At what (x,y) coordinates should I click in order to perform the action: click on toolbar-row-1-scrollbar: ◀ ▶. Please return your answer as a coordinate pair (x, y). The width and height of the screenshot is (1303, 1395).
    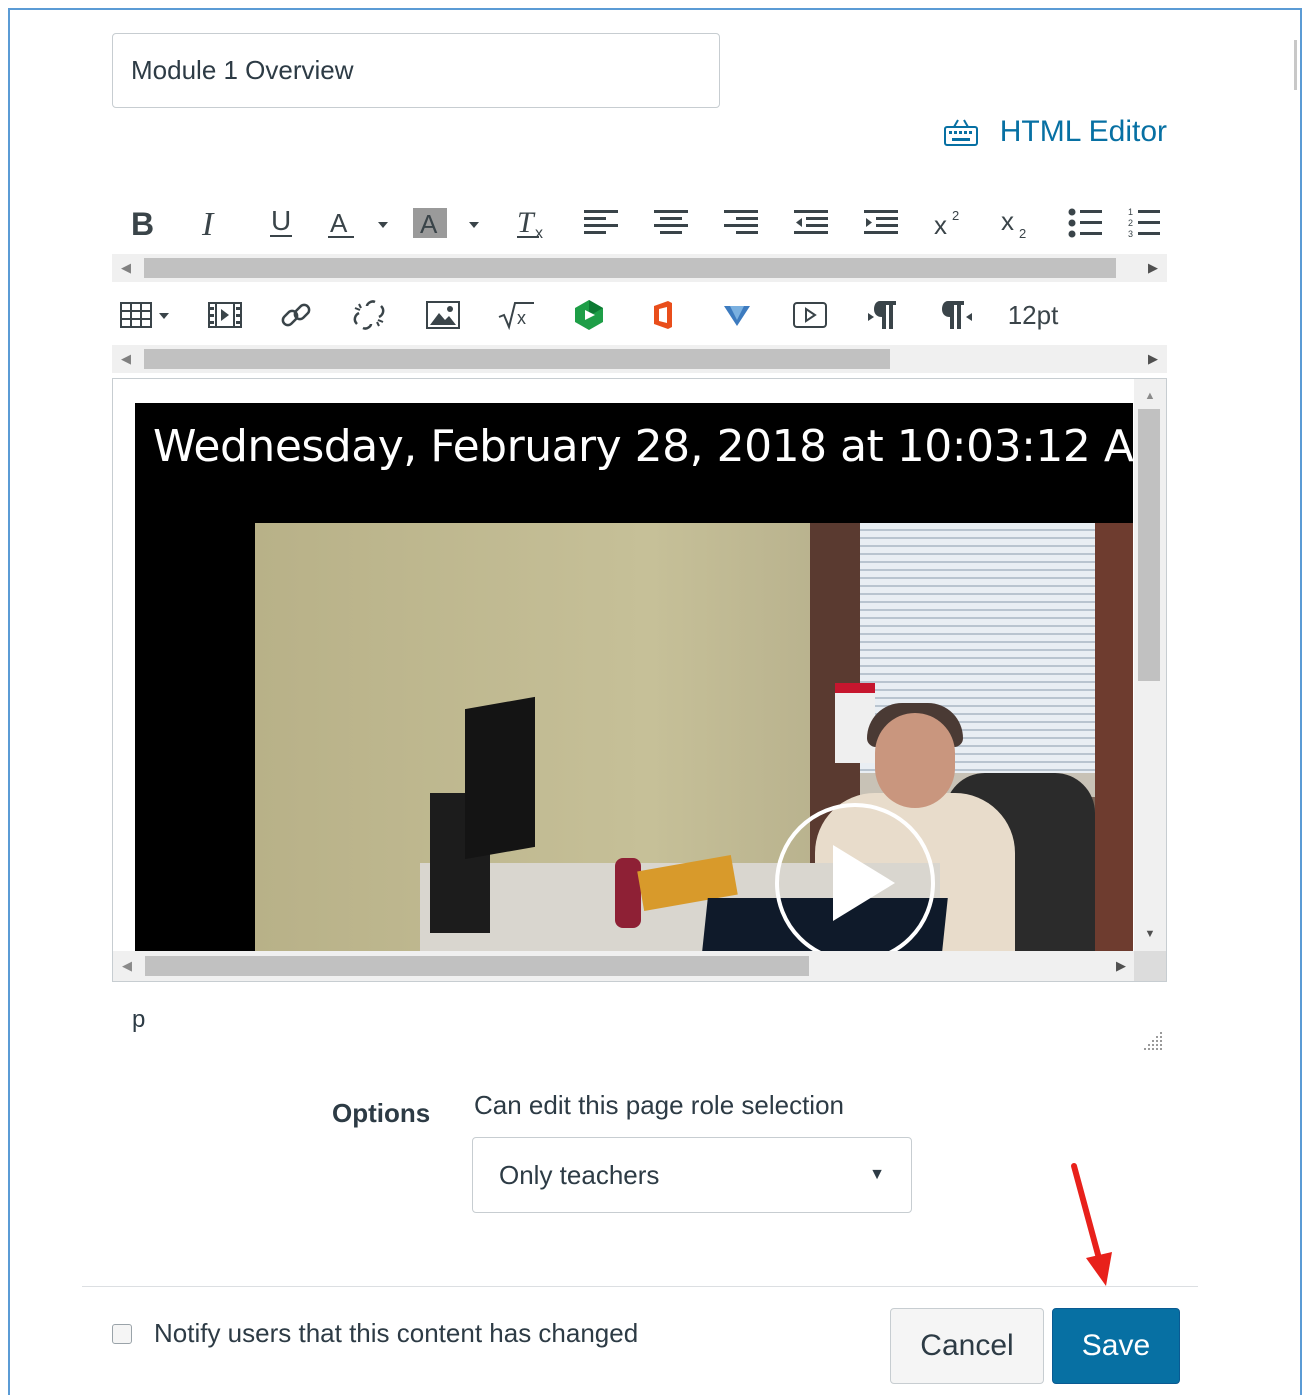
    Looking at the image, I should click on (639, 268).